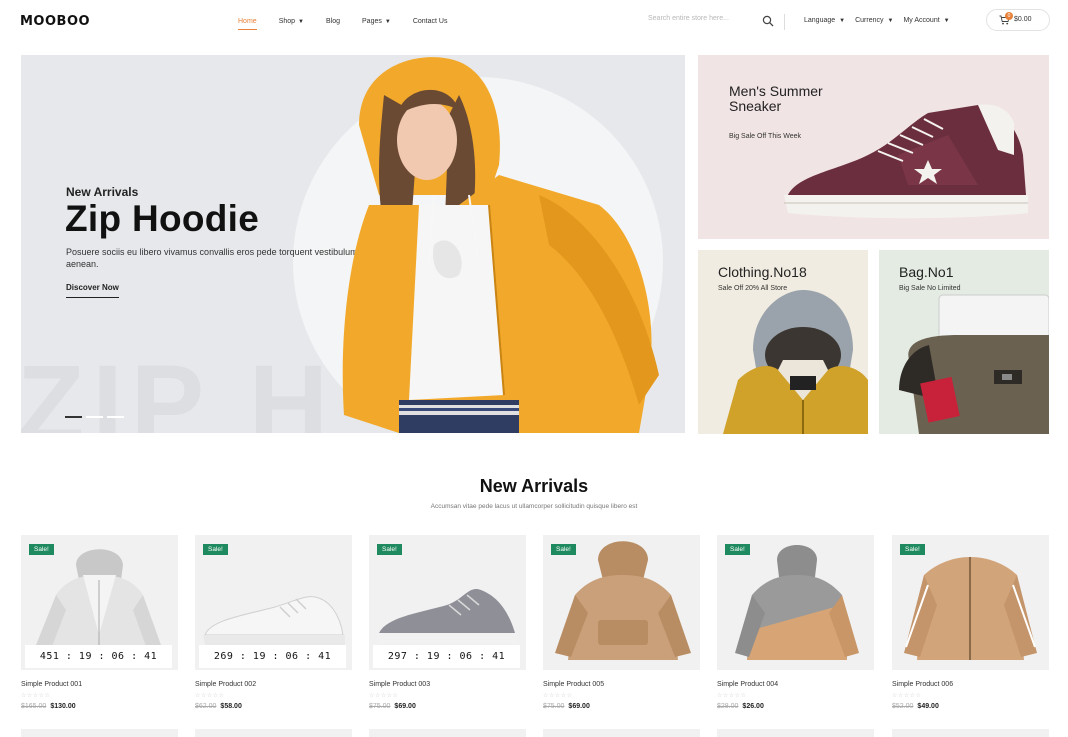  Describe the element at coordinates (747, 684) in the screenshot. I see `product-name: Simple Product 004` at that location.